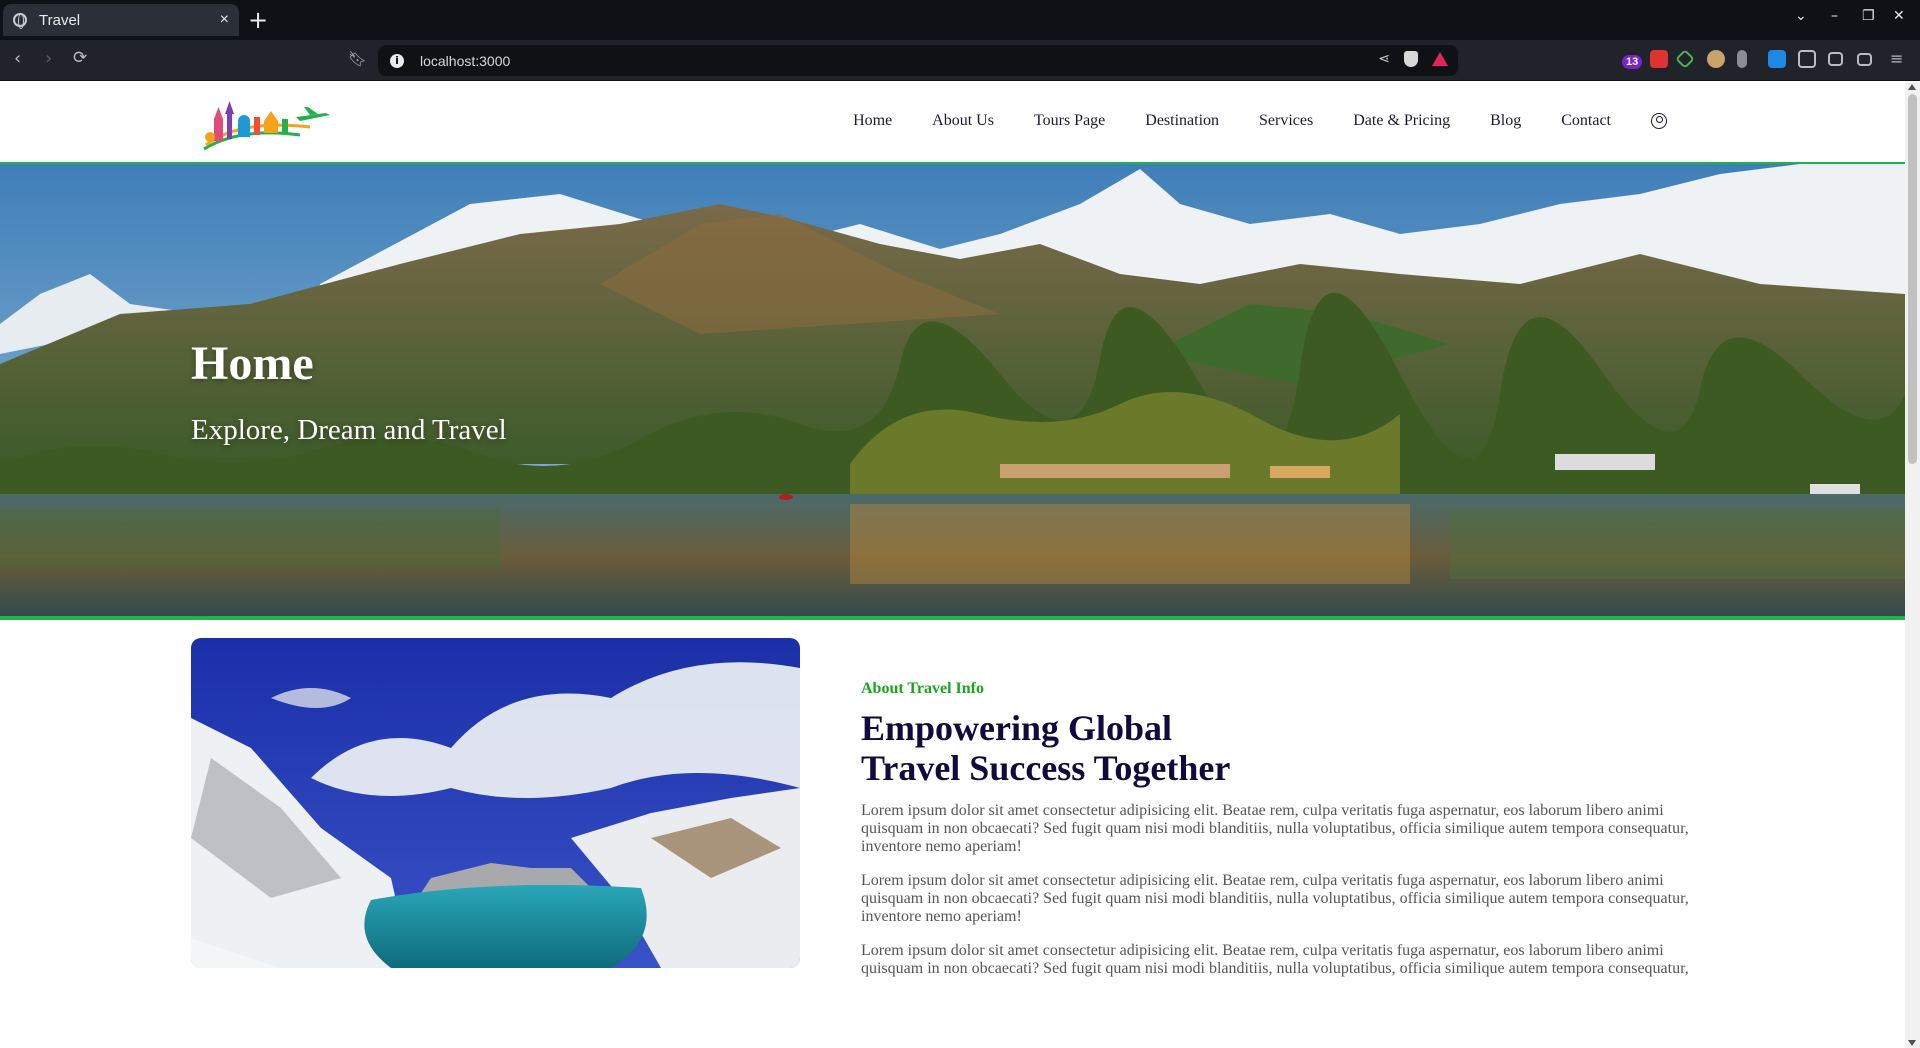 The height and width of the screenshot is (1048, 1920). What do you see at coordinates (60, 20) in the screenshot?
I see `tab-title: Travel` at bounding box center [60, 20].